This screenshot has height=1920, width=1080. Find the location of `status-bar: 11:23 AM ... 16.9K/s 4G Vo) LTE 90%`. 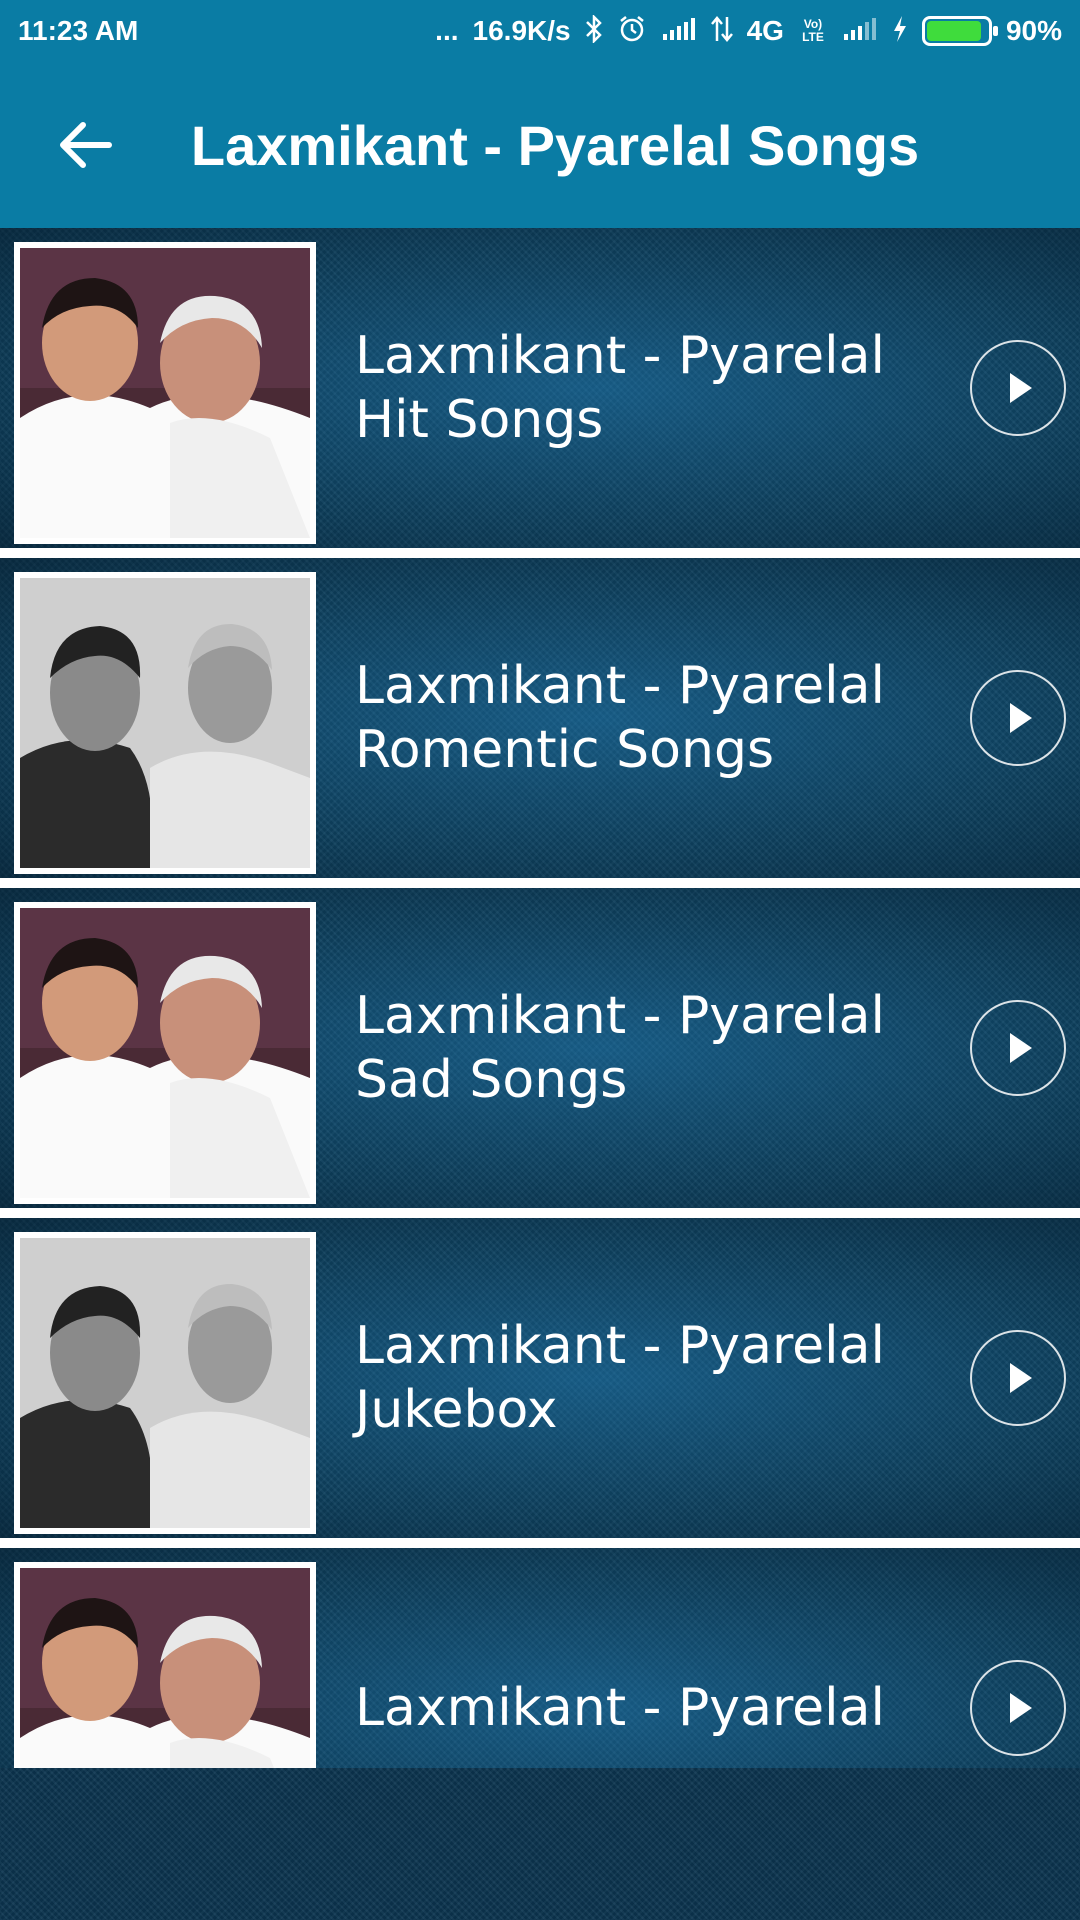

status-bar: 11:23 AM ... 16.9K/s 4G Vo) LTE 90% is located at coordinates (540, 31).